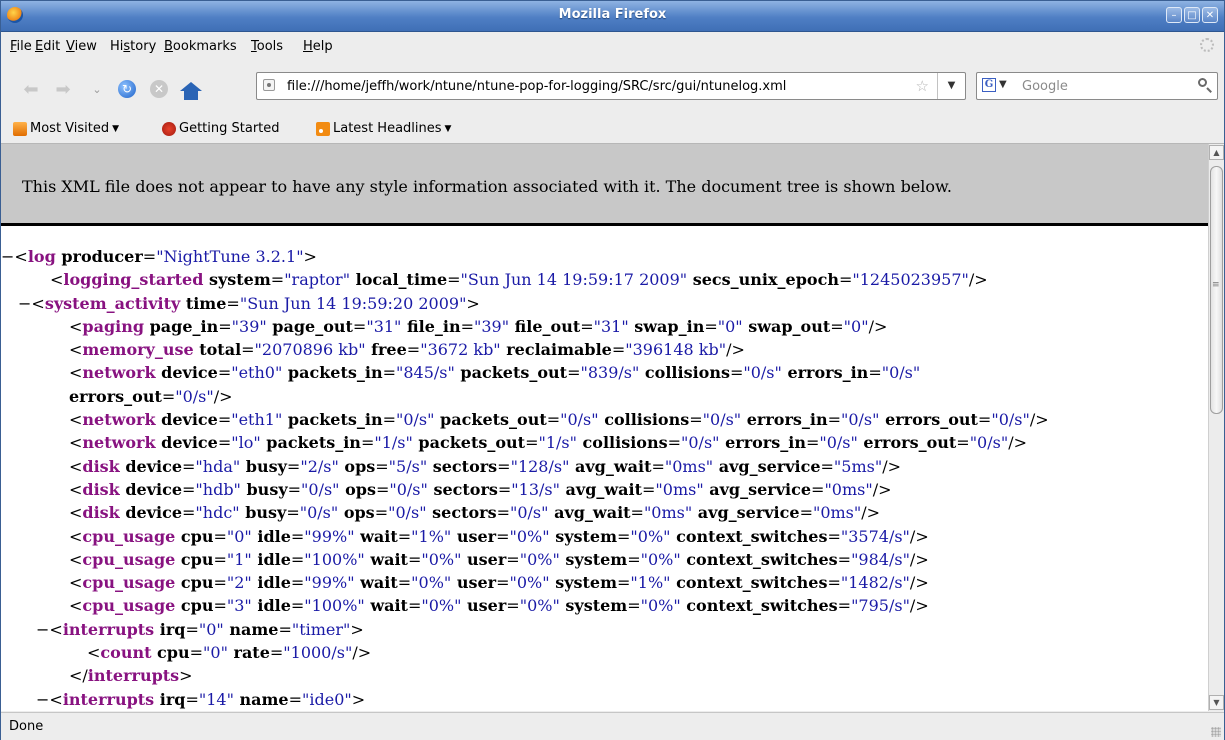  I want to click on menu-item: Tools, so click(267, 46).